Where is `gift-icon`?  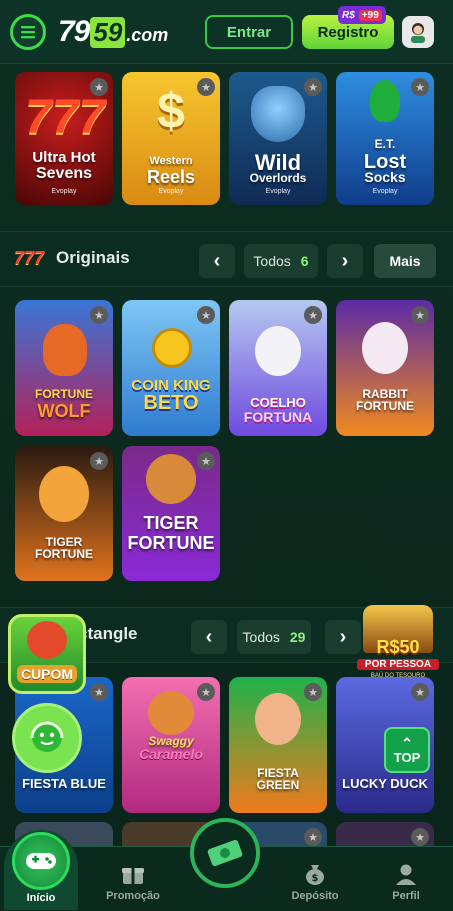
gift-icon is located at coordinates (133, 876).